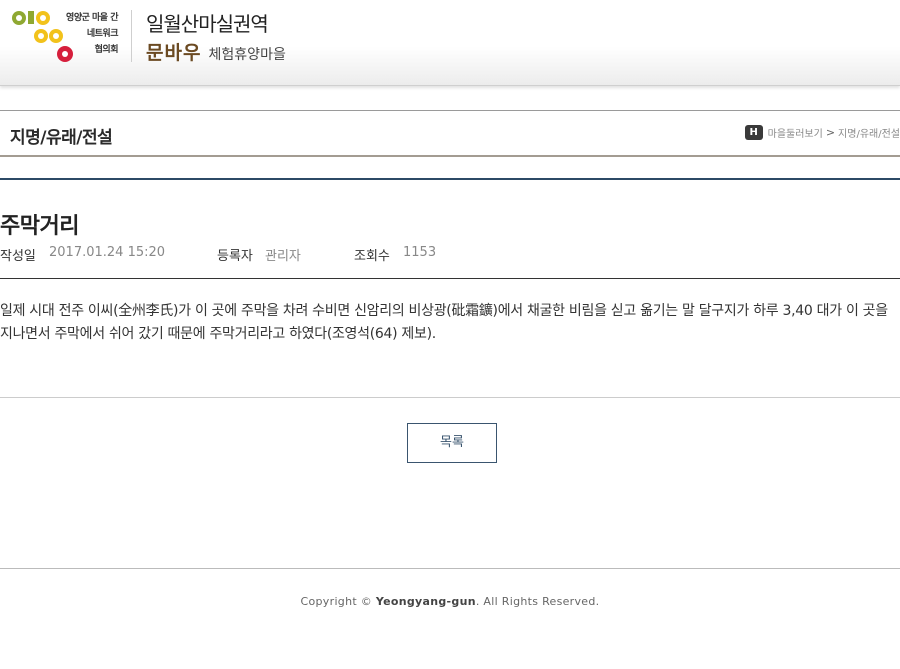  I want to click on brand-name: 문바우, so click(174, 53).